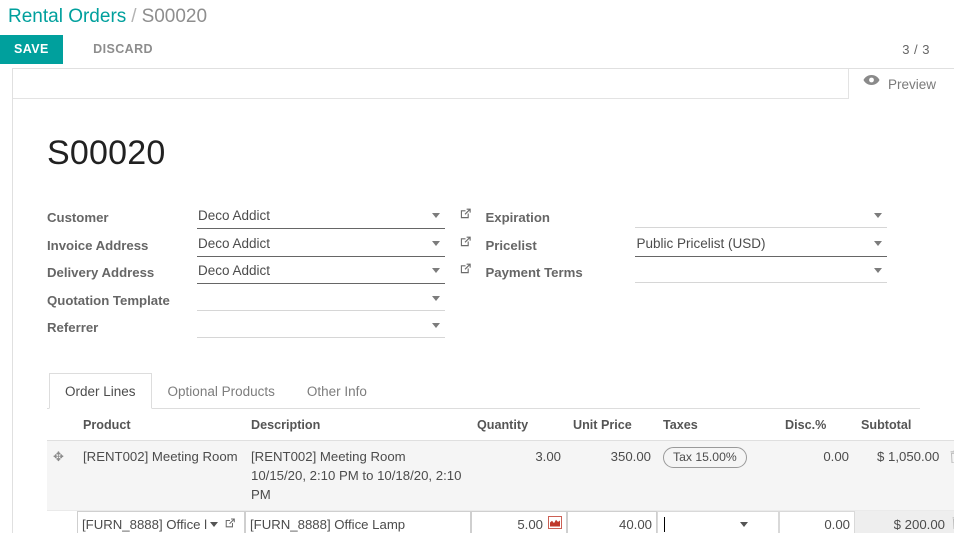  Describe the element at coordinates (817, 475) in the screenshot. I see `row-discount: 0.00` at that location.